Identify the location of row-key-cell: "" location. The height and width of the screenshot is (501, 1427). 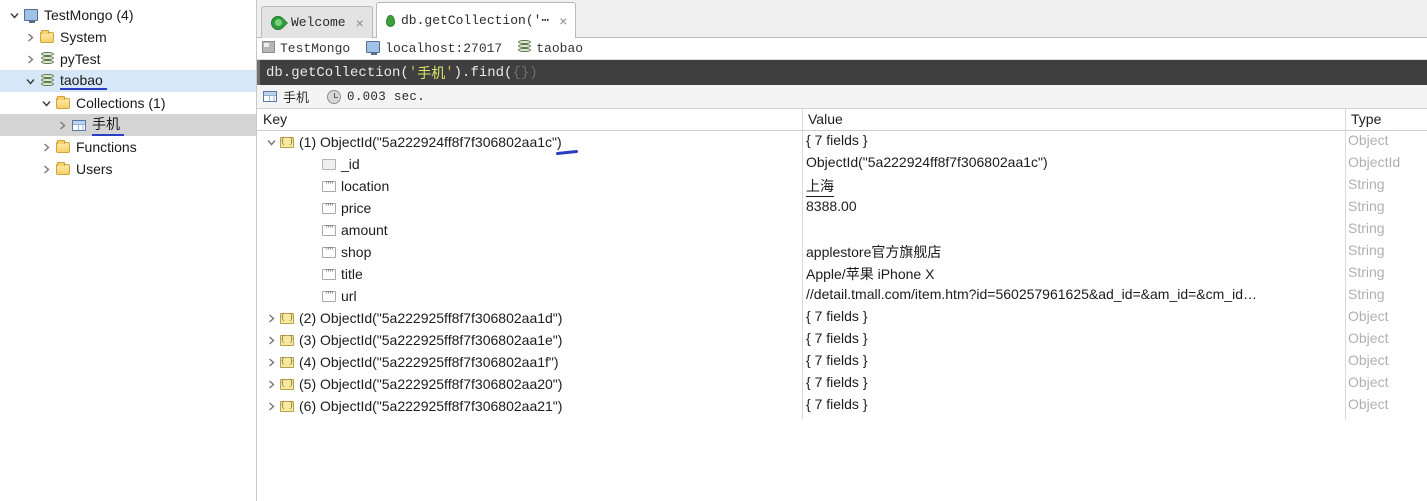
(346, 186).